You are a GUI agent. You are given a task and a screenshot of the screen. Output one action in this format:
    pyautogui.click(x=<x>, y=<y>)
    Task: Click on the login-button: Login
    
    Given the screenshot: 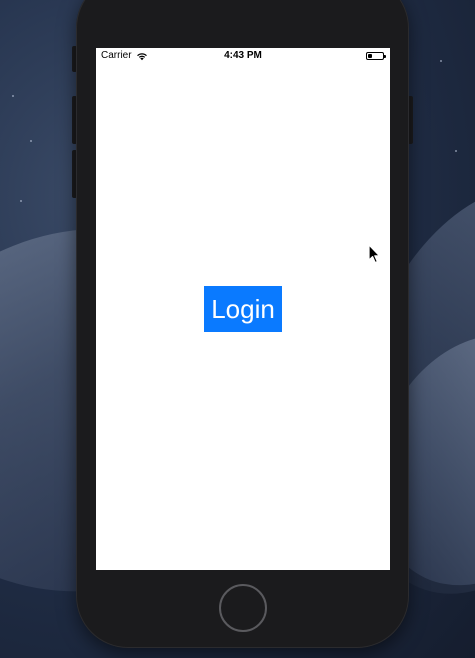 What is the action you would take?
    pyautogui.click(x=243, y=309)
    